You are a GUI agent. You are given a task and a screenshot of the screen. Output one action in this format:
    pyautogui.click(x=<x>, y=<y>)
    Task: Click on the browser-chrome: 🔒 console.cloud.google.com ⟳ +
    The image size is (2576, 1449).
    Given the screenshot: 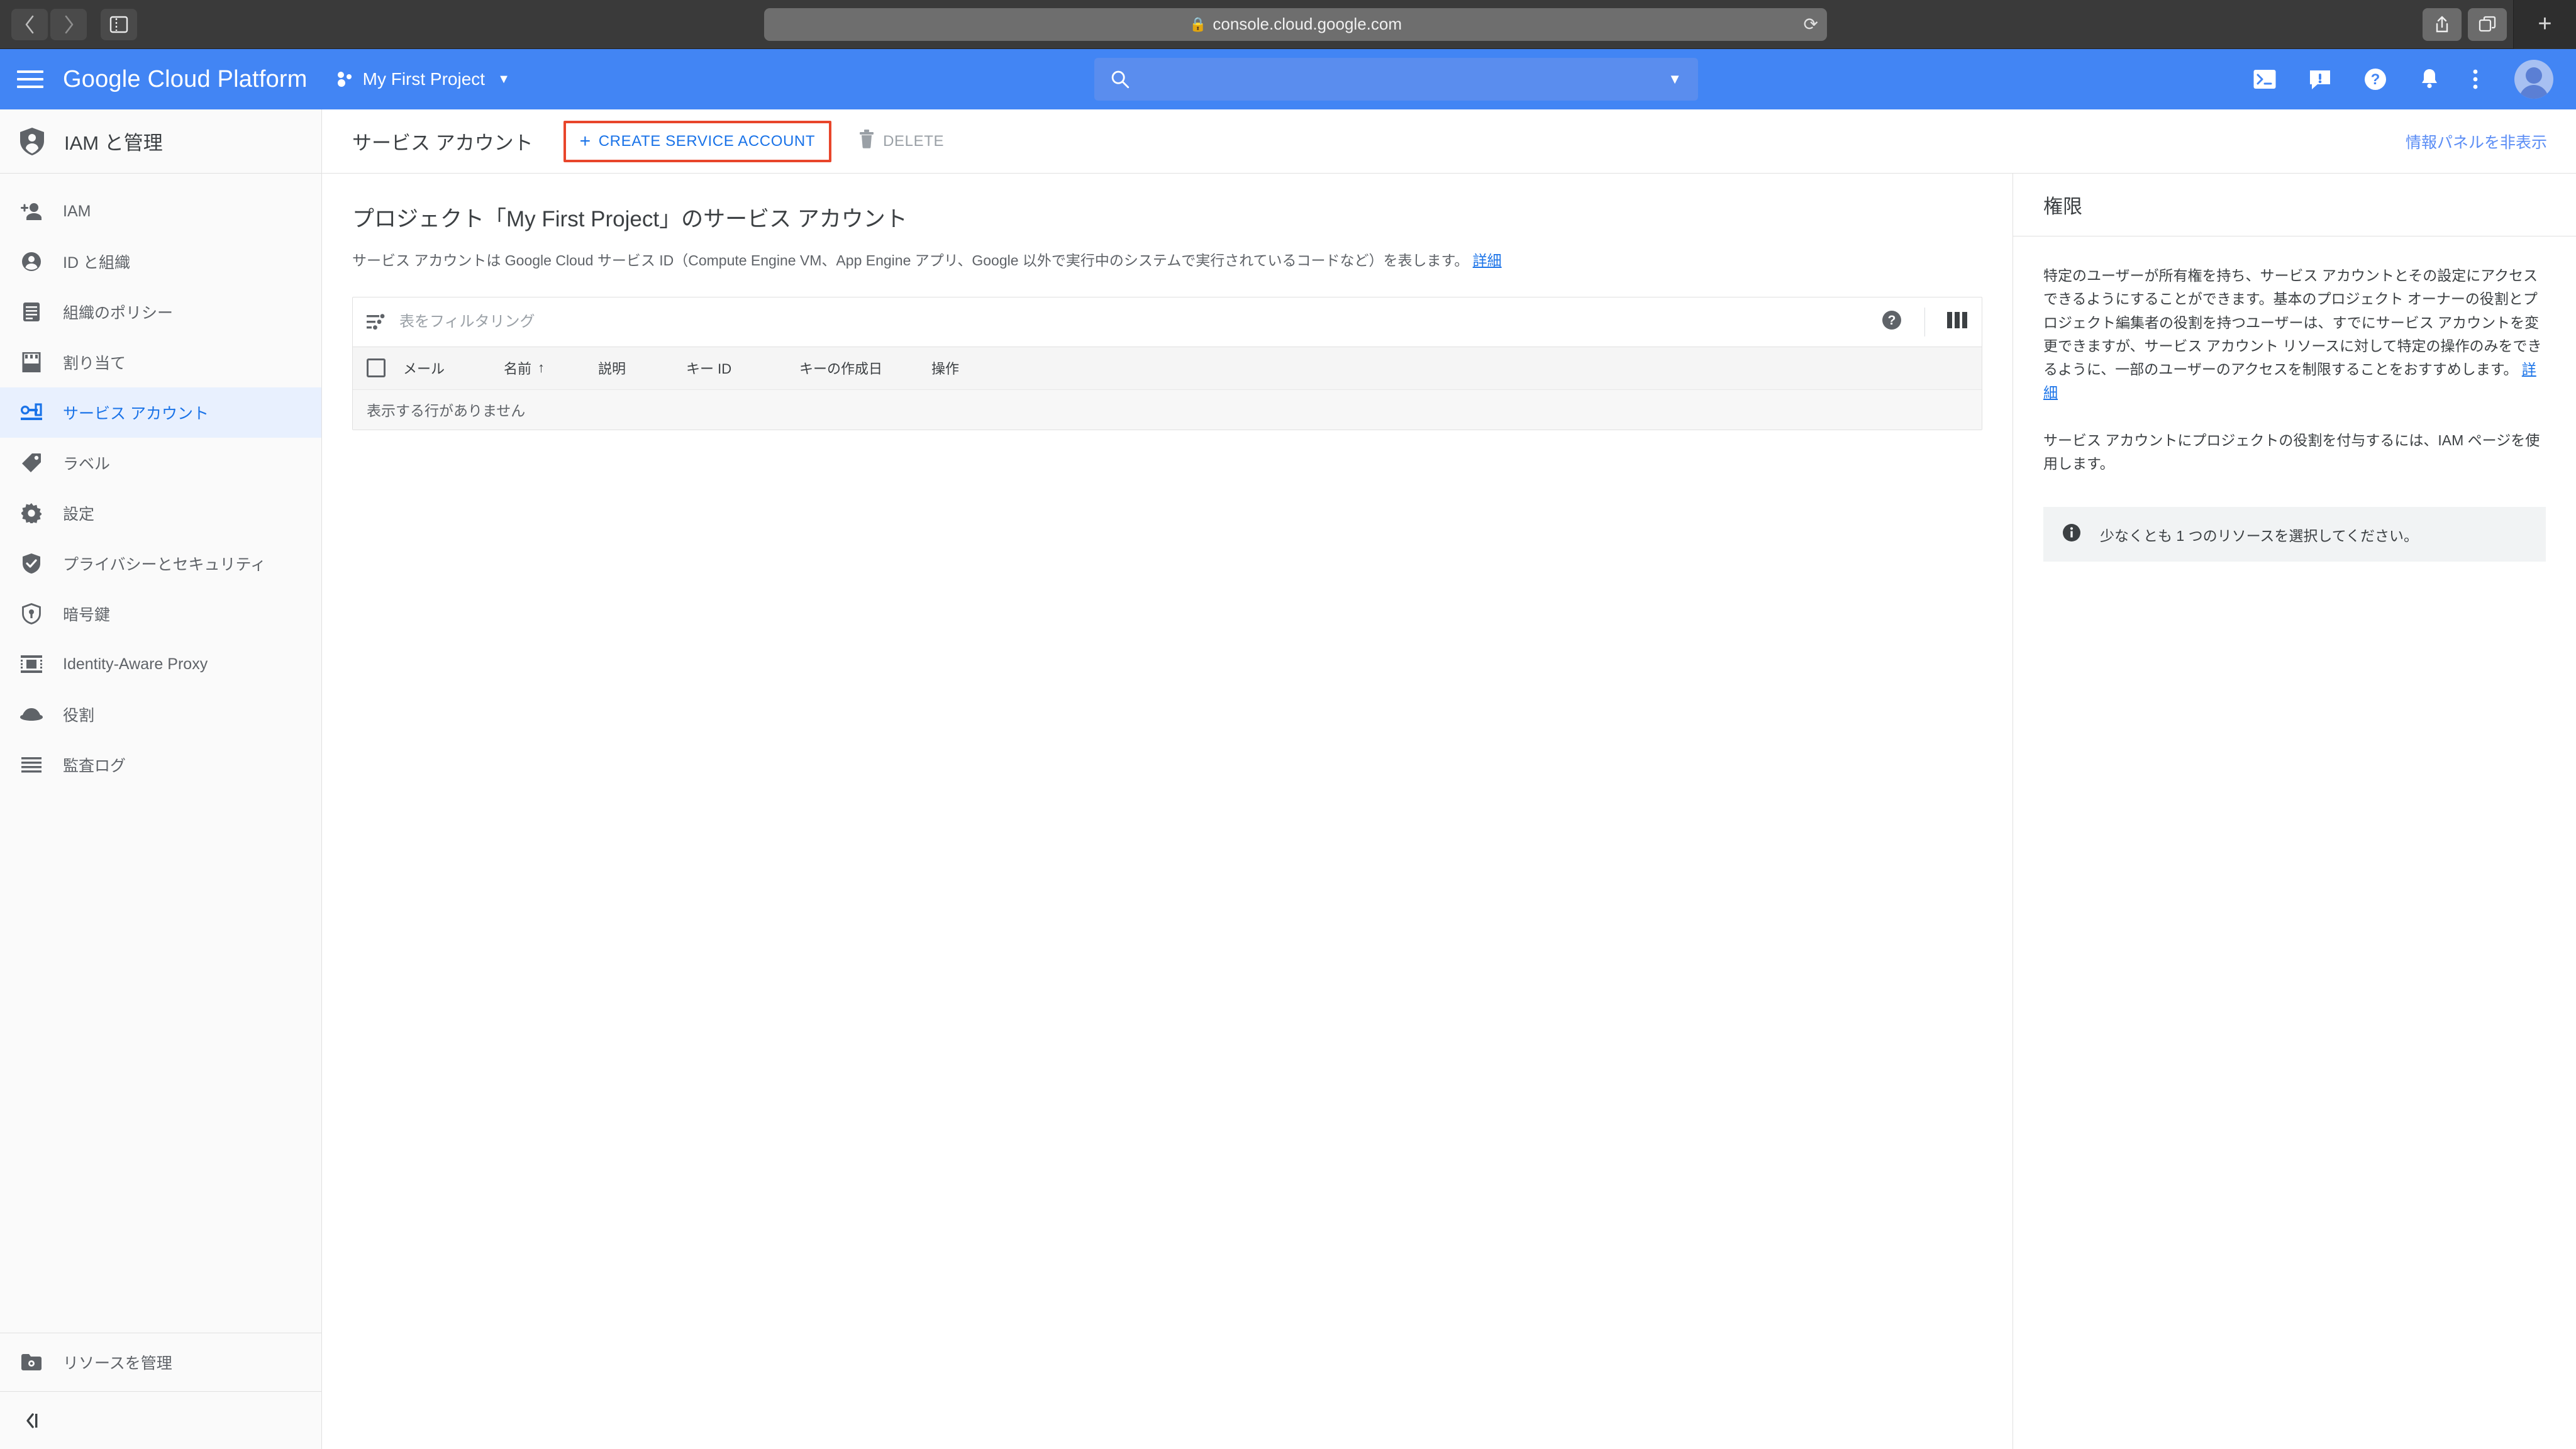 What is the action you would take?
    pyautogui.click(x=1288, y=24)
    